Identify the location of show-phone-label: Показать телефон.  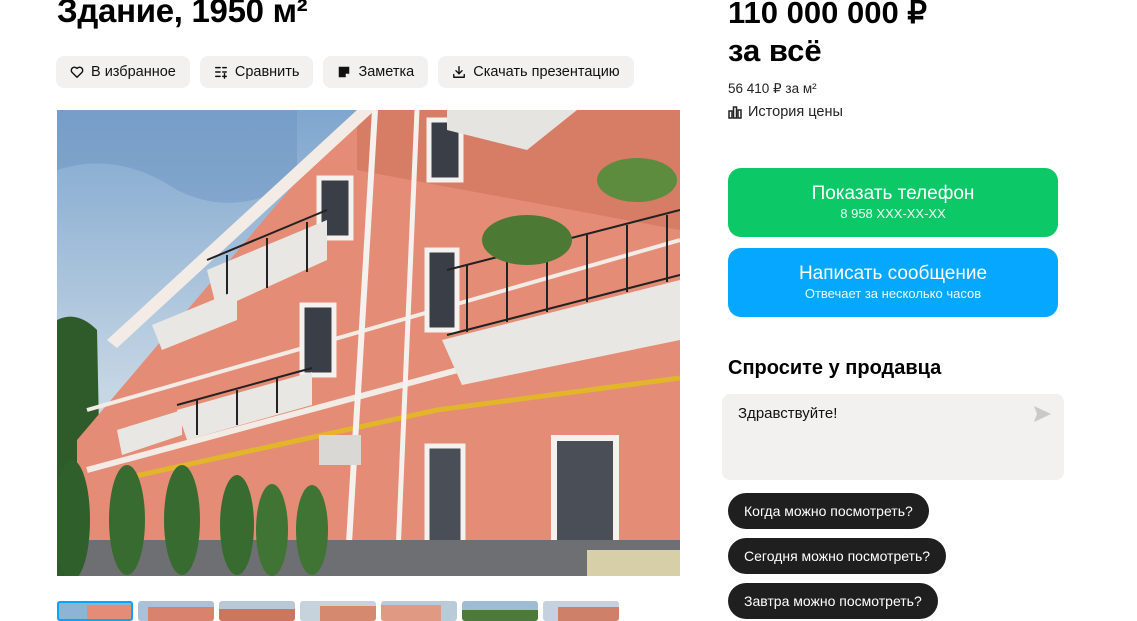
(893, 193).